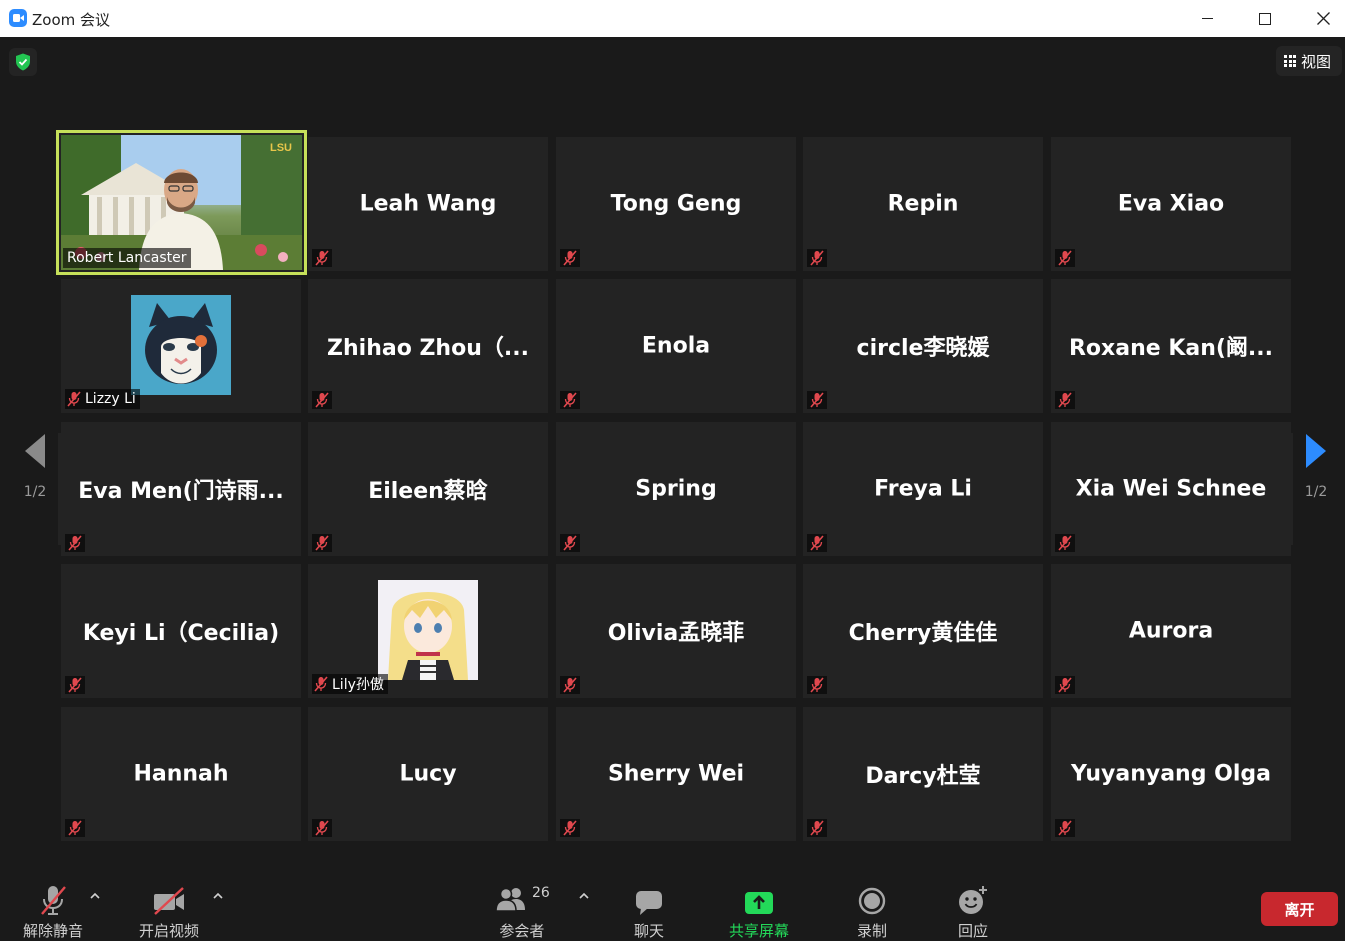 The width and height of the screenshot is (1345, 941). Describe the element at coordinates (676, 633) in the screenshot. I see `participant-name: Olivia孟晓菲` at that location.